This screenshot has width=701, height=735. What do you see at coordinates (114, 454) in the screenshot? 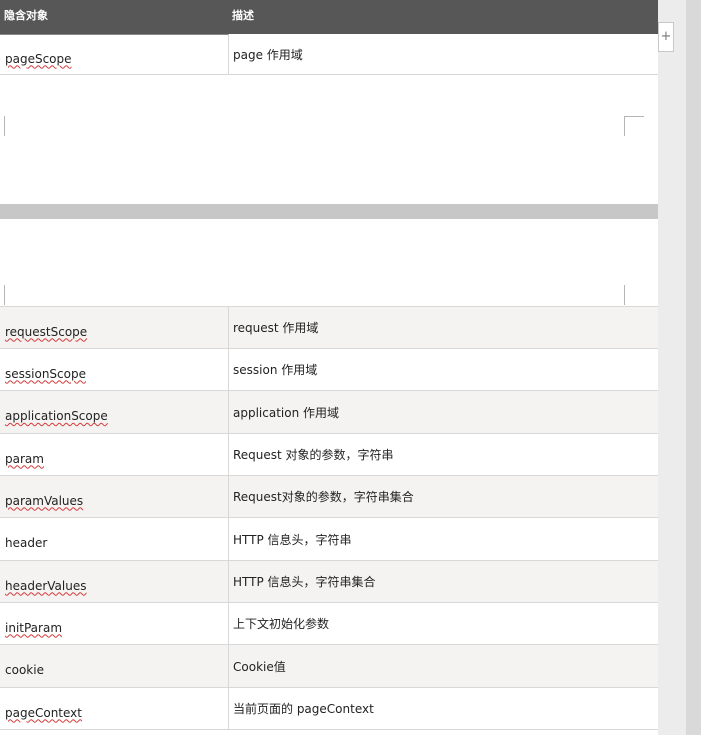
I see `cell-object: param` at bounding box center [114, 454].